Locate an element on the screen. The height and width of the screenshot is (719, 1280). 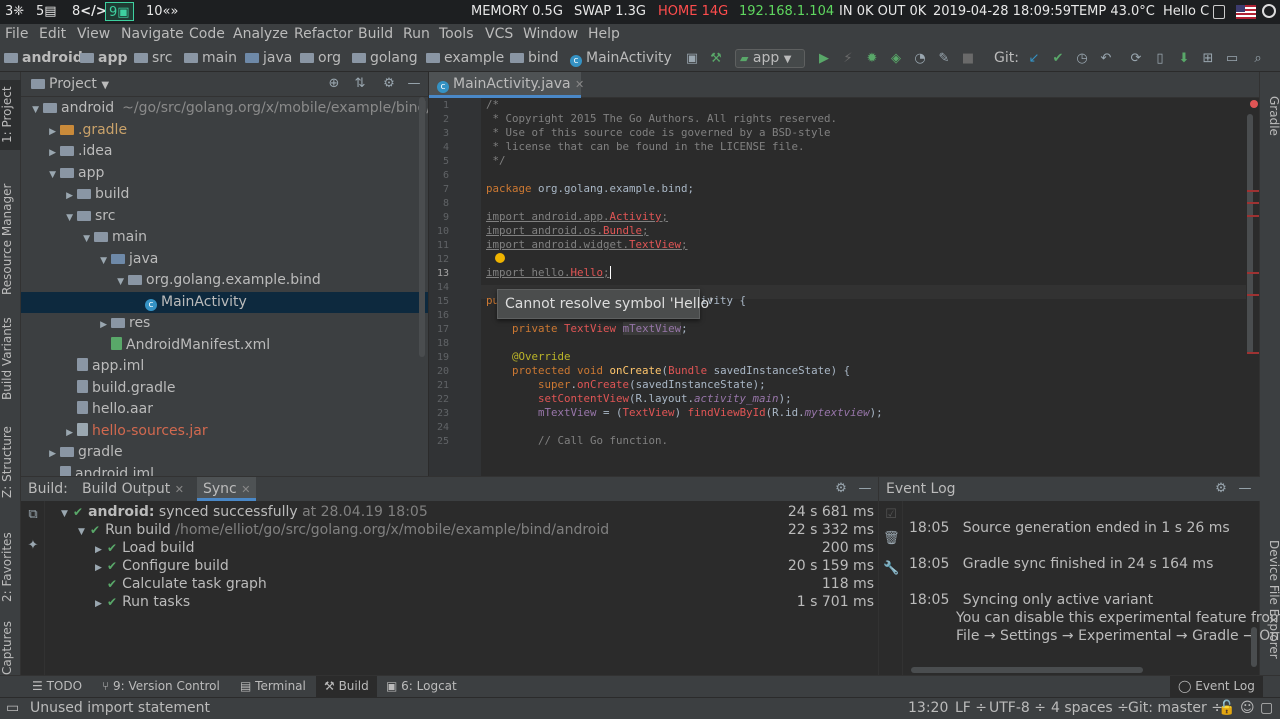
menu-tools: Tools is located at coordinates (456, 34).